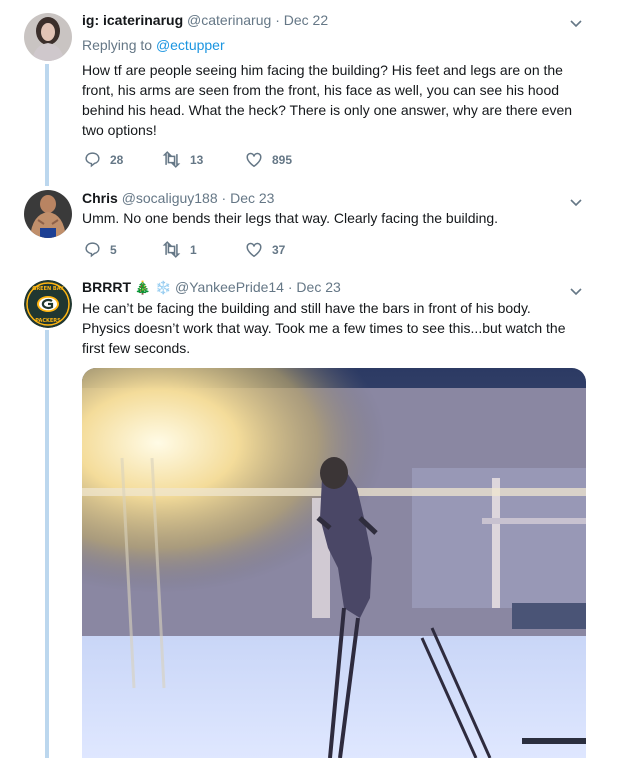 Image resolution: width=617 pixels, height=758 pixels. Describe the element at coordinates (163, 288) in the screenshot. I see `snowflake-emoji: ❄️` at that location.